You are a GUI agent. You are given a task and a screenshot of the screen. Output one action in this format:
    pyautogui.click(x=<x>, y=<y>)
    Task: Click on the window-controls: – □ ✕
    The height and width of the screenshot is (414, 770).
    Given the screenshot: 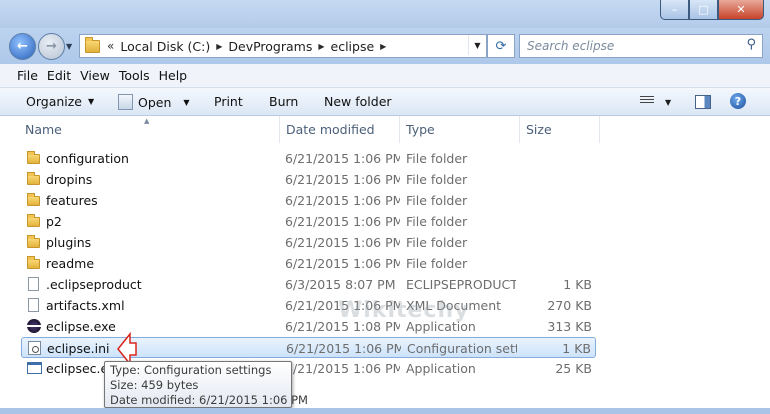 What is the action you would take?
    pyautogui.click(x=712, y=10)
    